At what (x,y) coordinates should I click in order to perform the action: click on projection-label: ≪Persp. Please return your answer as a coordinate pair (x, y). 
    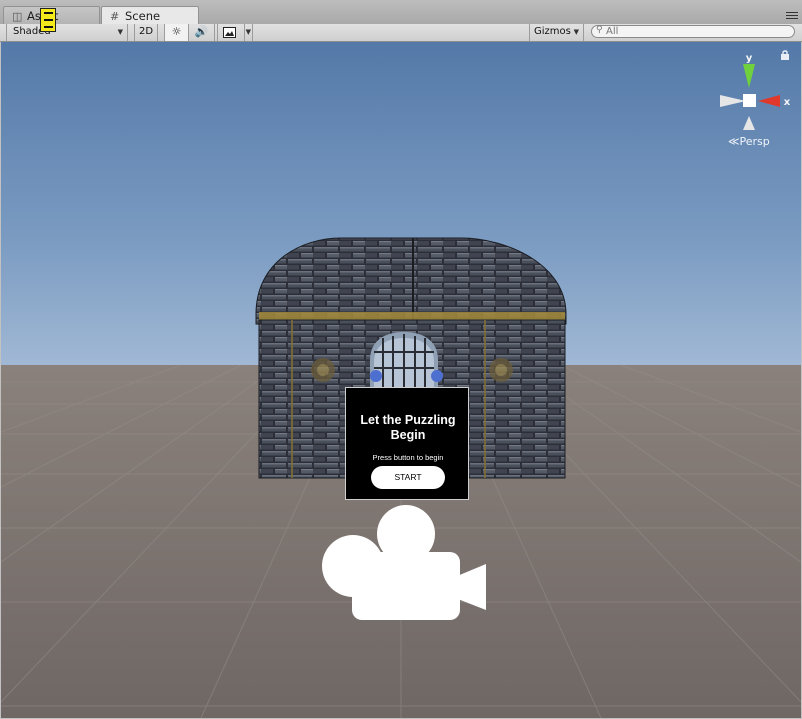
    Looking at the image, I should click on (749, 141).